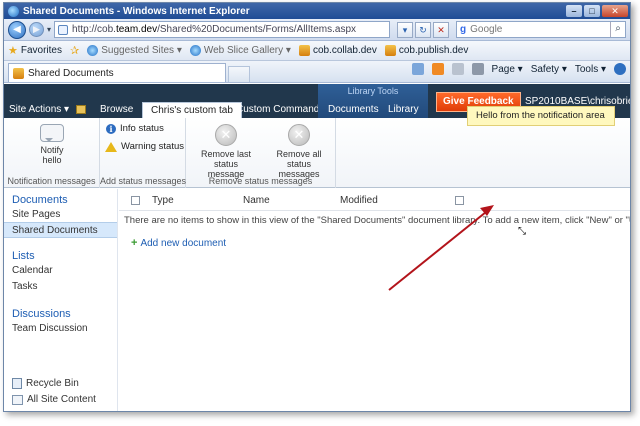 This screenshot has width=640, height=426. Describe the element at coordinates (178, 243) in the screenshot. I see `add-new-document-link: + Add new document` at that location.